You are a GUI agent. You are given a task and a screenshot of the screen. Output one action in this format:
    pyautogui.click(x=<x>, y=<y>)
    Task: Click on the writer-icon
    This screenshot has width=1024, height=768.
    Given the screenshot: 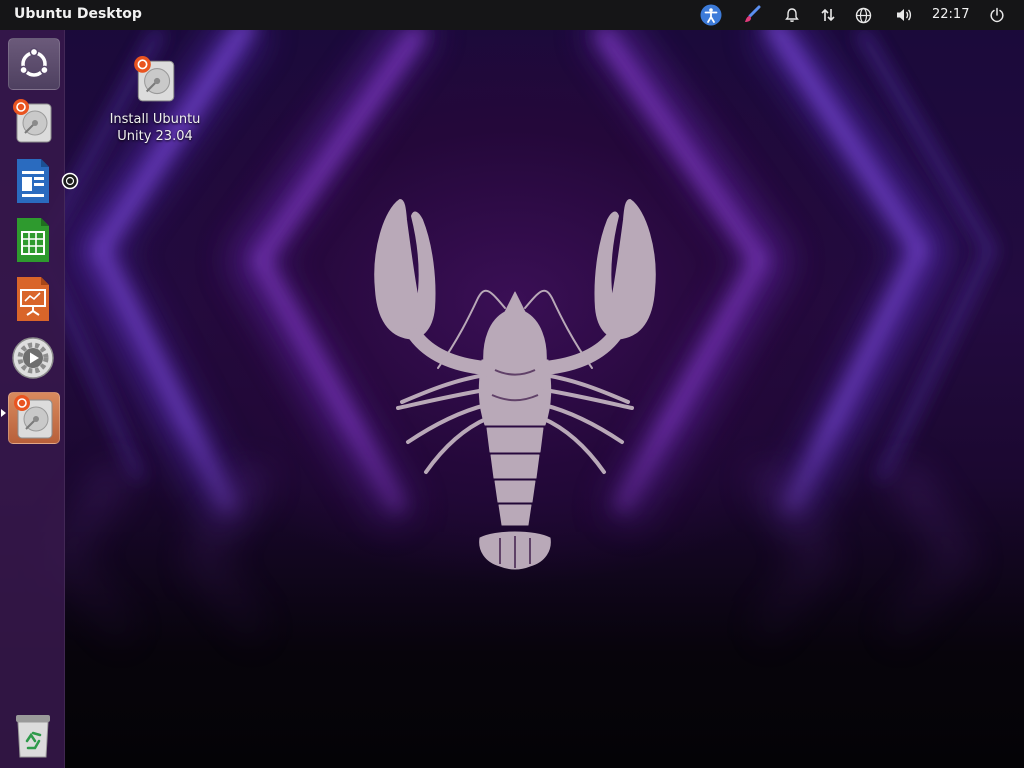 What is the action you would take?
    pyautogui.click(x=33, y=181)
    